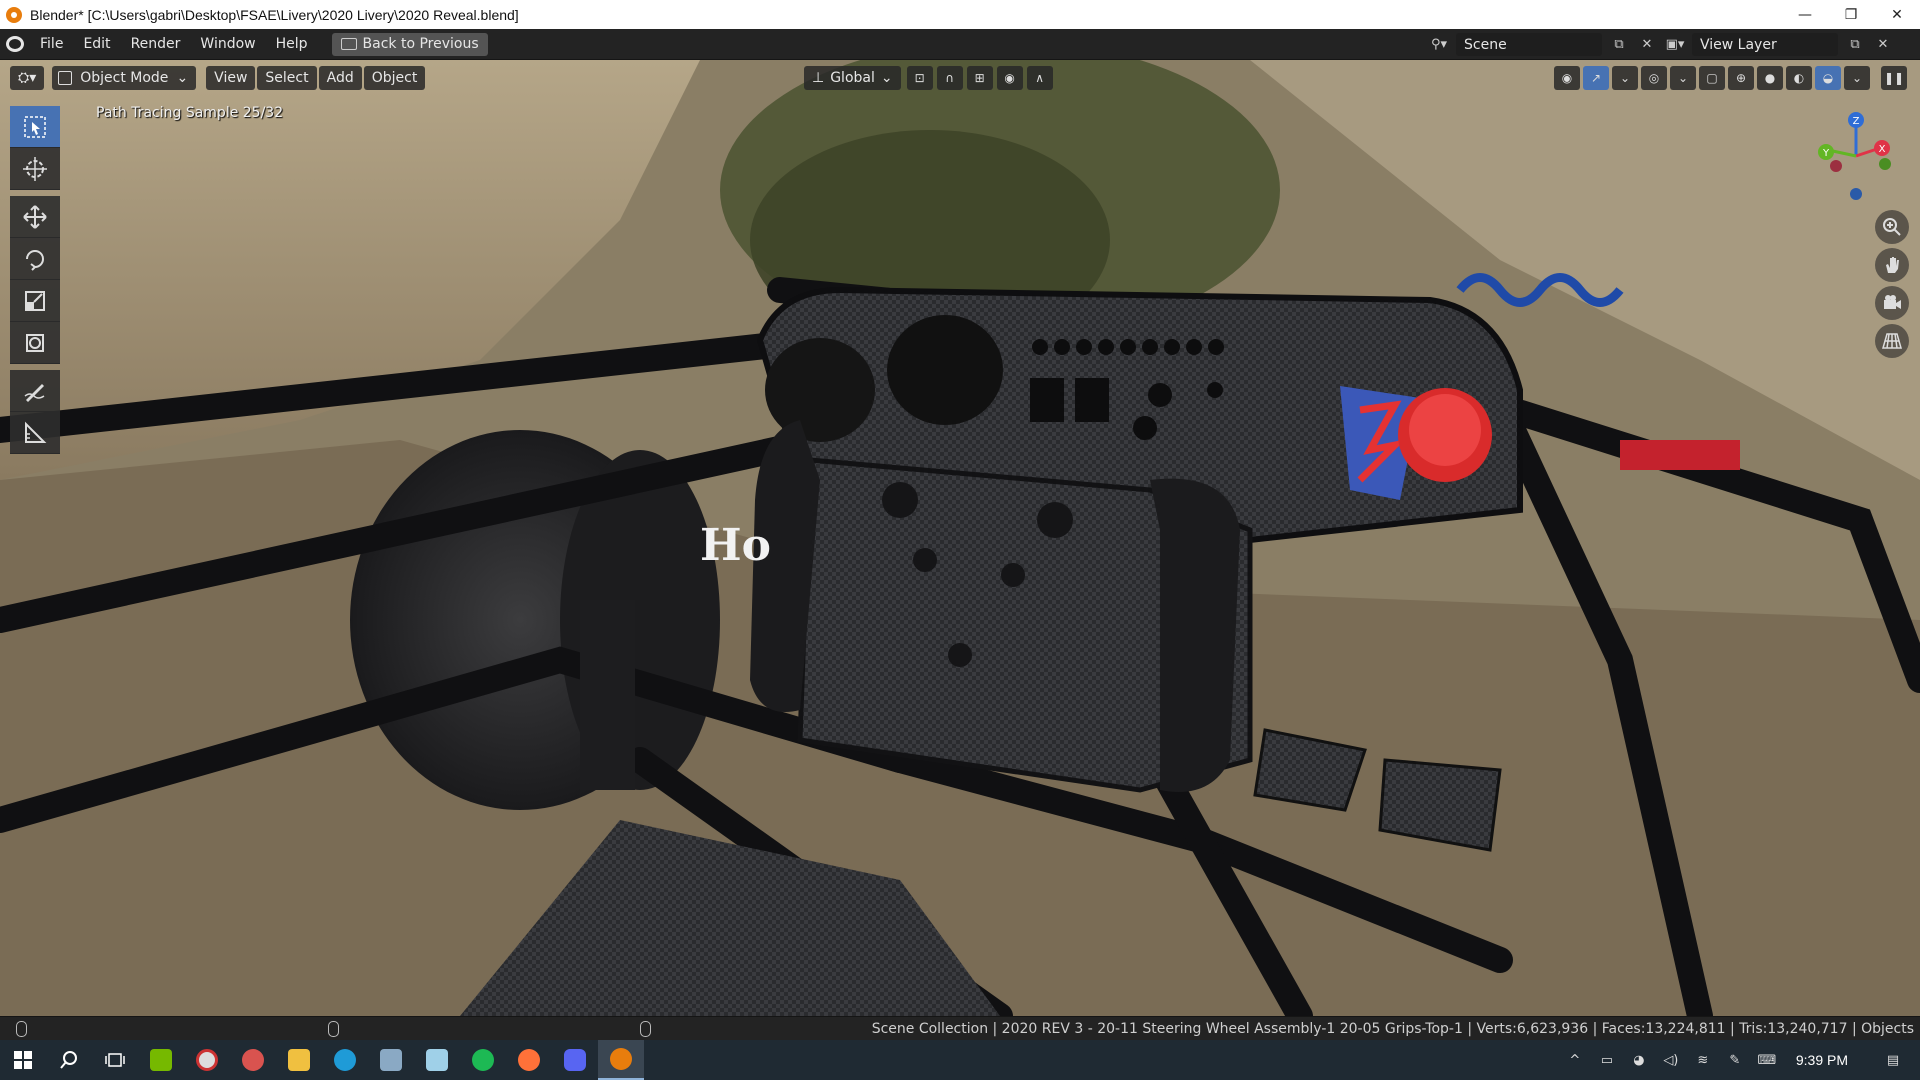  I want to click on menu-object: Object, so click(394, 78).